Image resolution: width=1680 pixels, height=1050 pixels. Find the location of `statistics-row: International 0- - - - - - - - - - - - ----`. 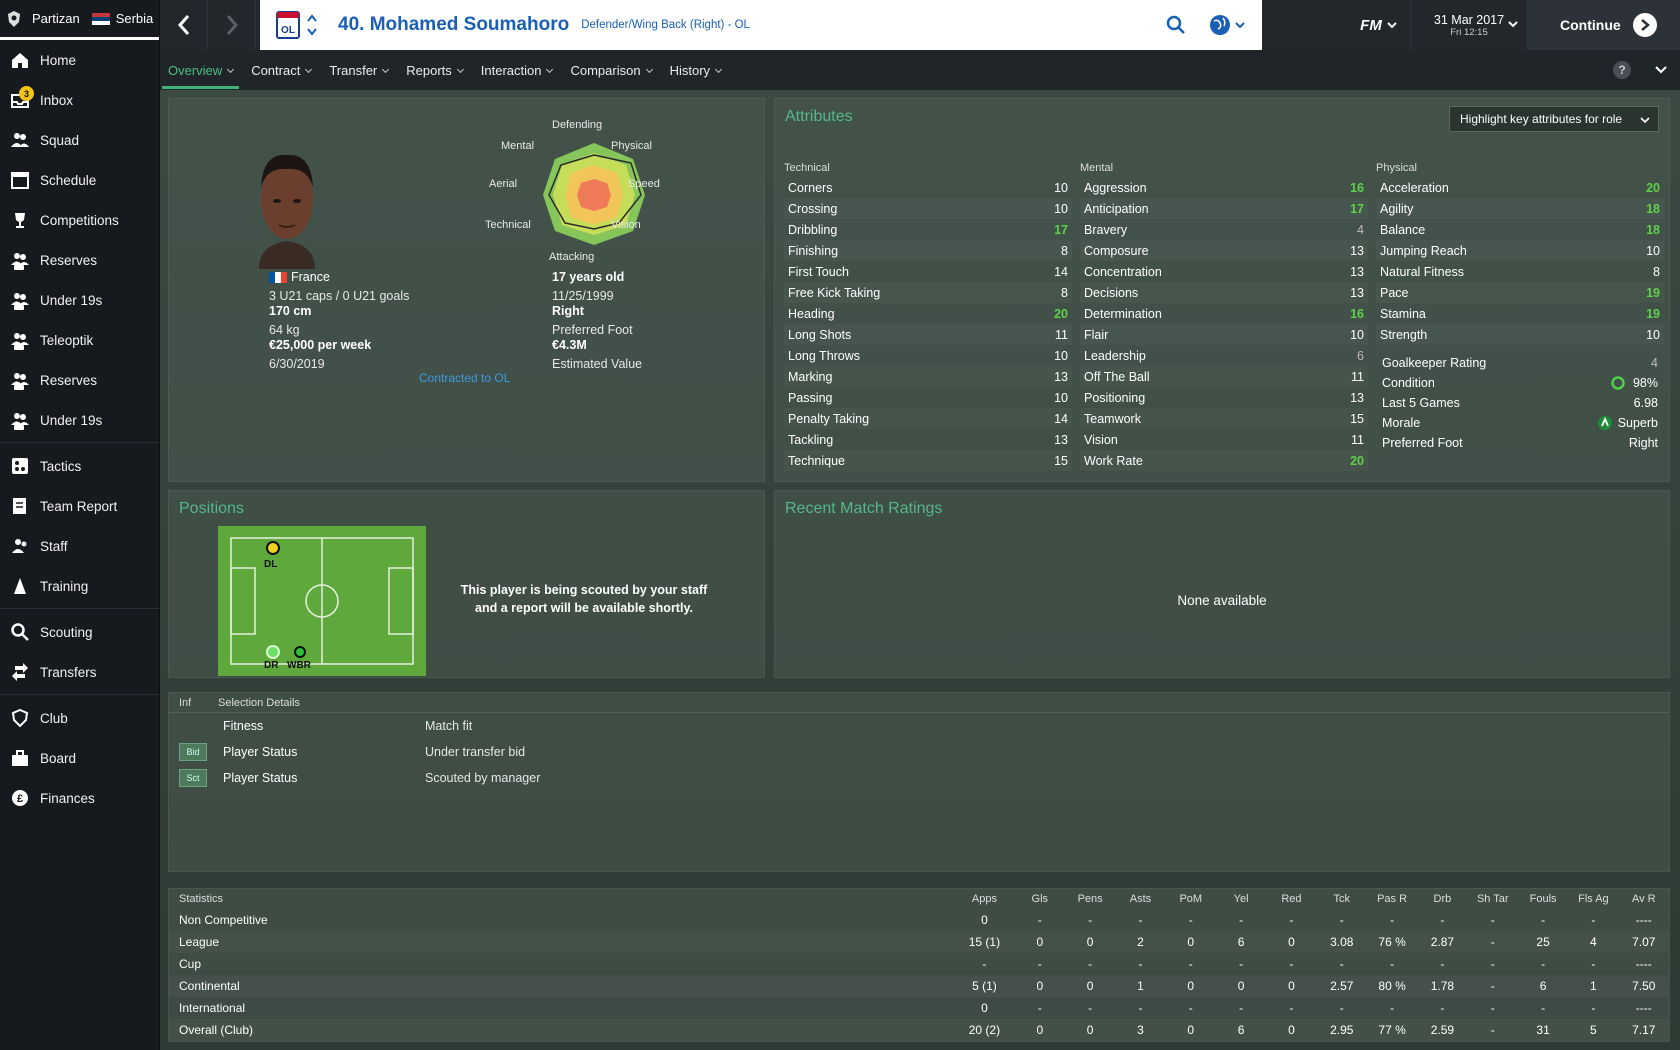

statistics-row: International 0- - - - - - - - - - - - ---- is located at coordinates (919, 1008).